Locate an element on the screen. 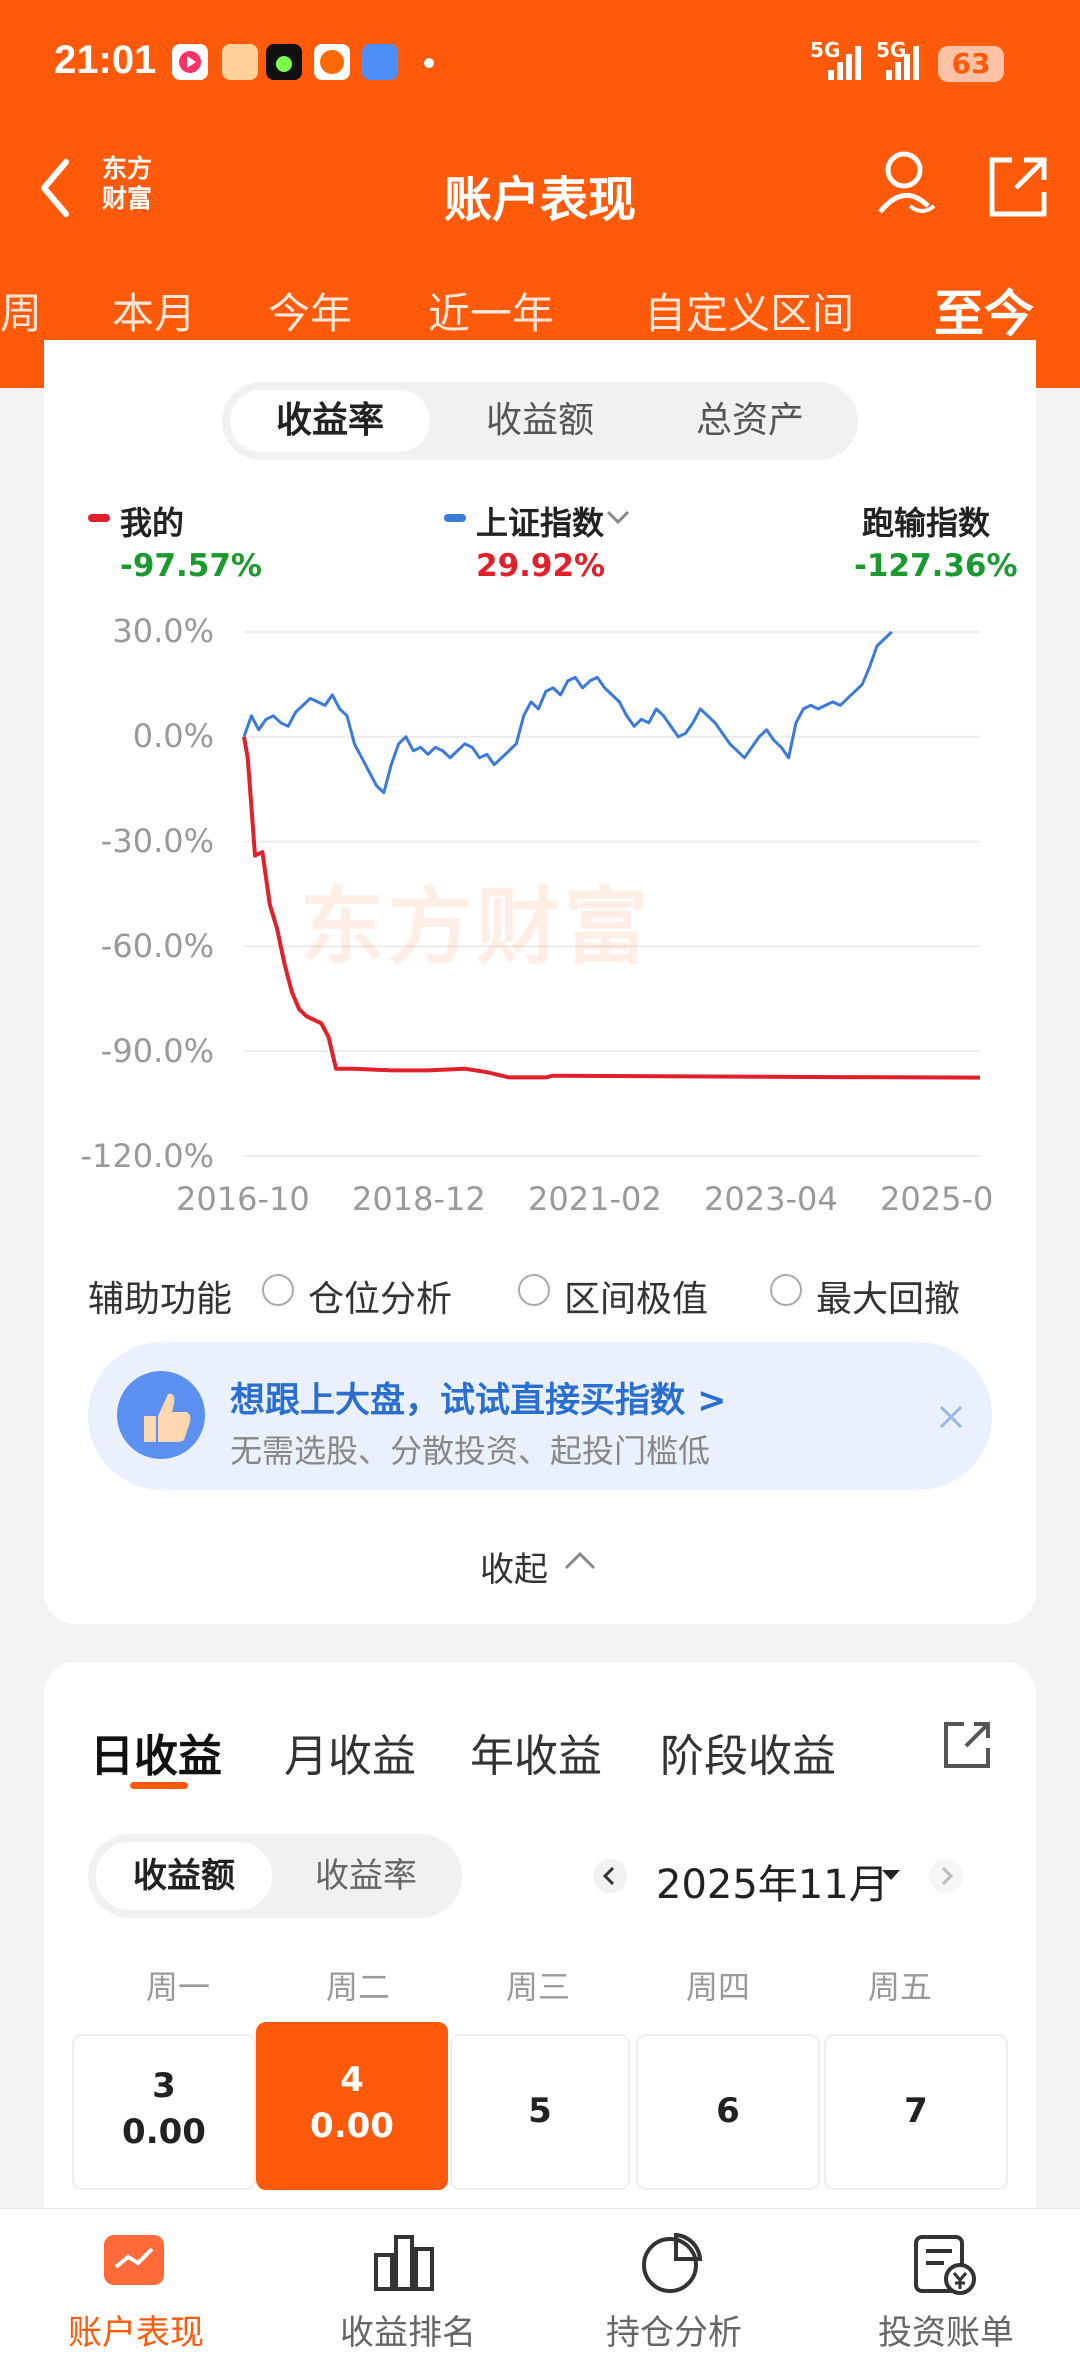 This screenshot has width=1080, height=2376. weekday-label: 周三 is located at coordinates (538, 1987).